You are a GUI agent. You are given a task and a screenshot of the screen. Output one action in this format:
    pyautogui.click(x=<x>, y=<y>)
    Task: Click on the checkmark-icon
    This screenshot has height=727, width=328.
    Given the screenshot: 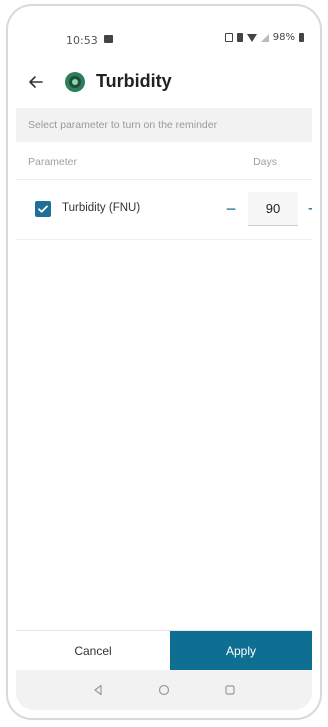 What is the action you would take?
    pyautogui.click(x=43, y=209)
    